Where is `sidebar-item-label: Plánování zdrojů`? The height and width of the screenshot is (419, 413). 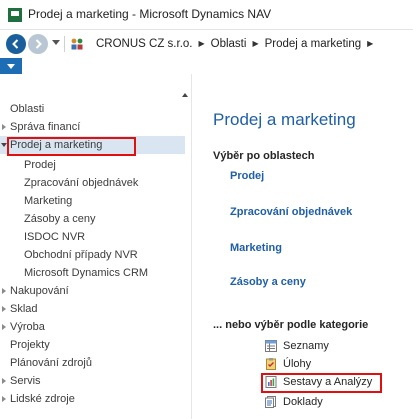 sidebar-item-label: Plánování zdrojů is located at coordinates (51, 363).